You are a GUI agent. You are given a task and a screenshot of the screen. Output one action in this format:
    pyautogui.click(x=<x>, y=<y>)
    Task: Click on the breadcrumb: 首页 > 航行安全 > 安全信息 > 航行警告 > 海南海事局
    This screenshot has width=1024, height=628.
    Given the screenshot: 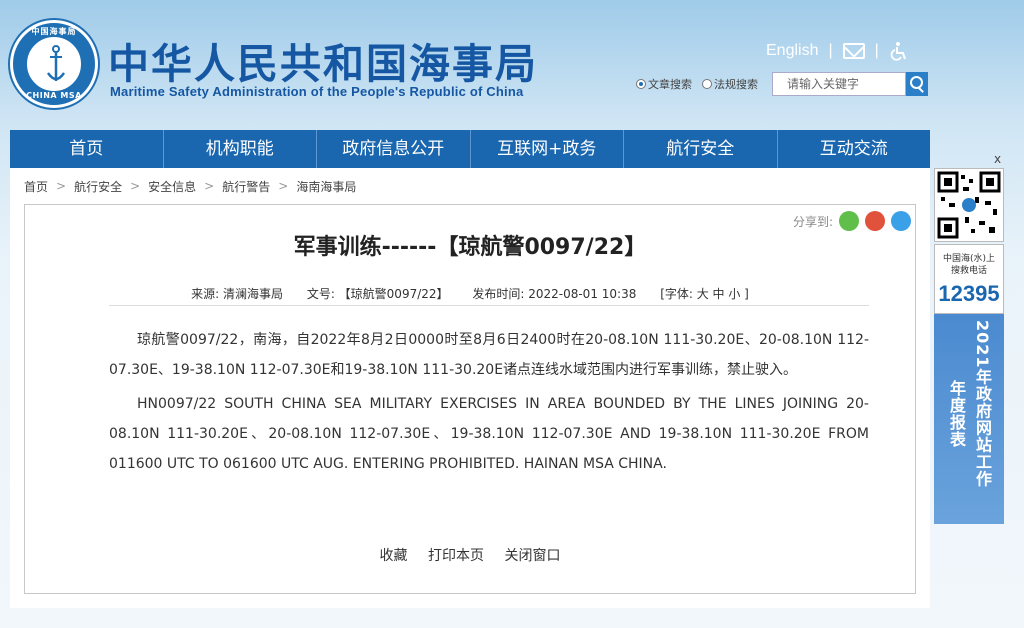 What is the action you would take?
    pyautogui.click(x=470, y=186)
    